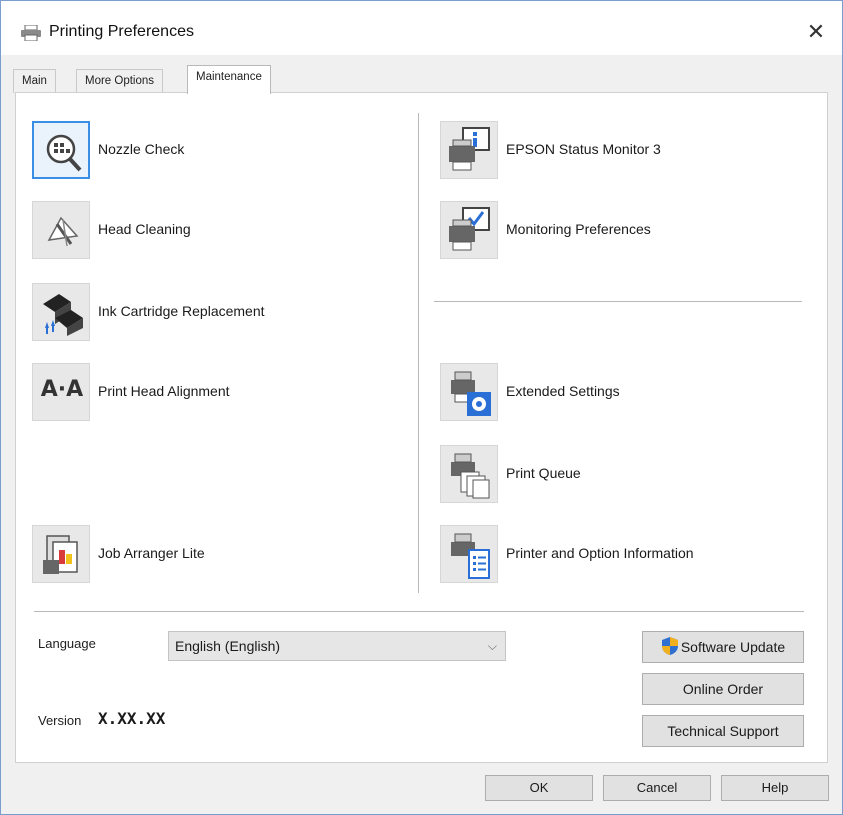 The height and width of the screenshot is (815, 843). Describe the element at coordinates (543, 473) in the screenshot. I see `print-queue-label: Print Queue` at that location.